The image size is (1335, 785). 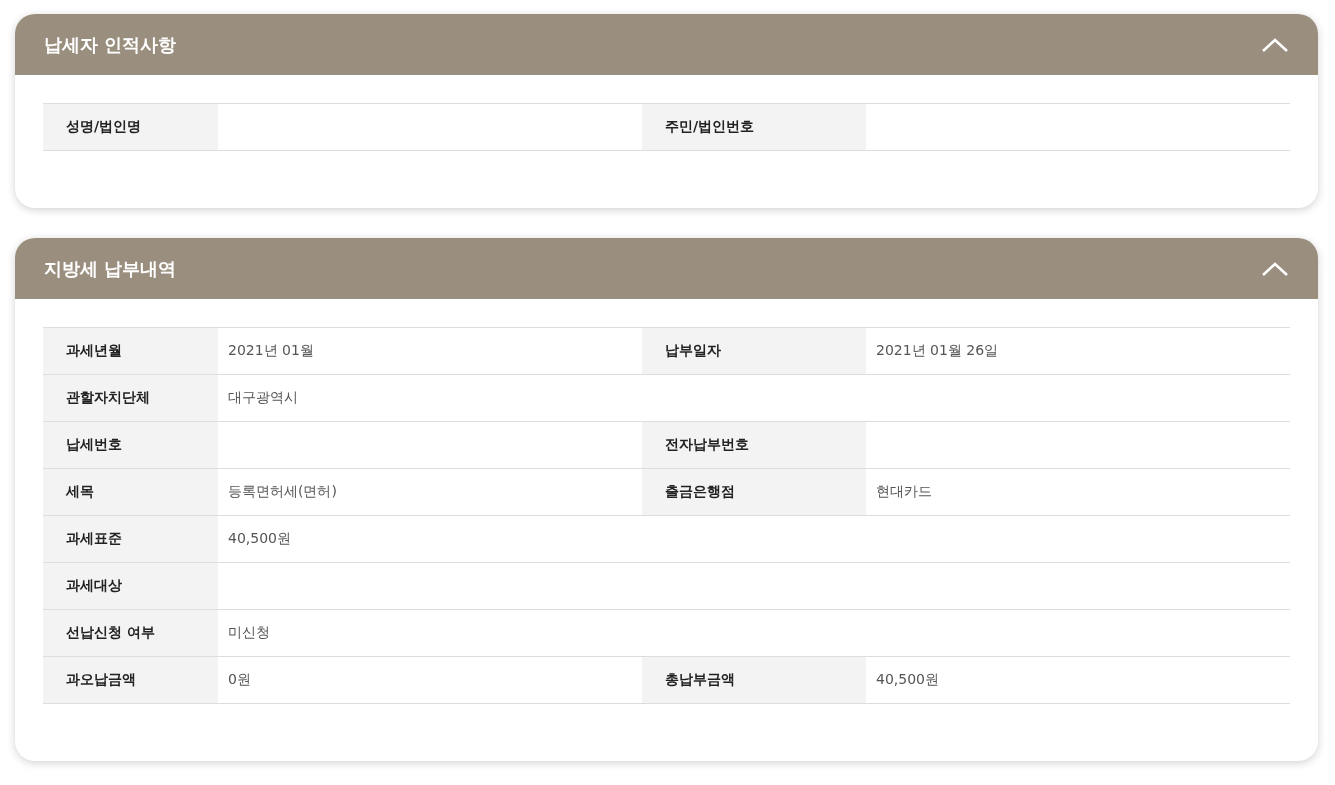 What do you see at coordinates (430, 492) in the screenshot?
I see `field-value: 등록면허세(면허)` at bounding box center [430, 492].